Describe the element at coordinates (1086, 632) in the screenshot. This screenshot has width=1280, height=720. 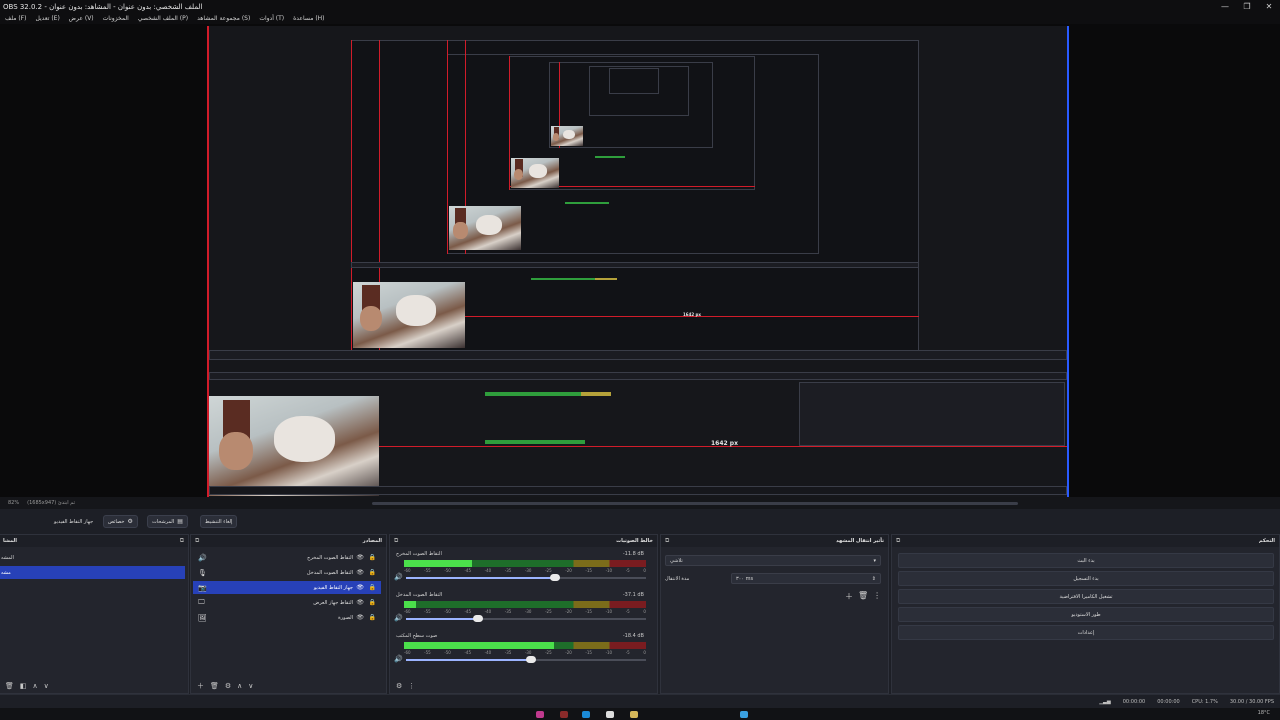
I see `settings-button: إعدادات` at that location.